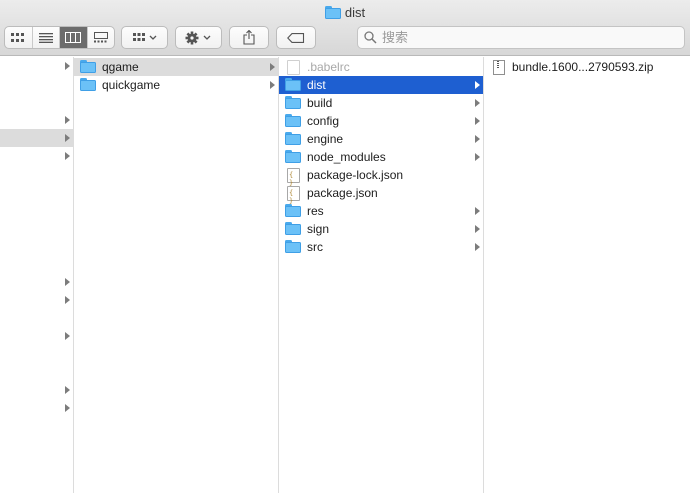 This screenshot has height=493, width=690. I want to click on item-label: config, so click(323, 121).